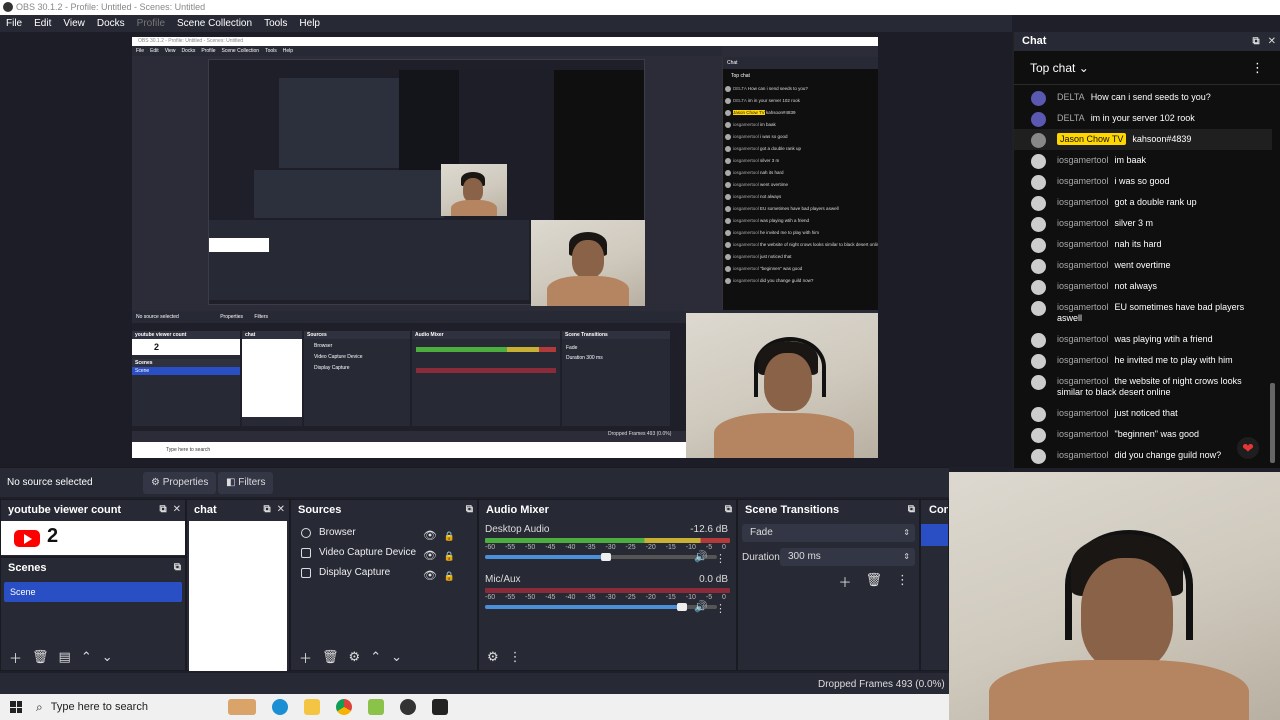 This screenshot has width=1280, height=720. What do you see at coordinates (384, 553) in the screenshot?
I see `source-video-capture: Video Capture Device 👁 🔒` at bounding box center [384, 553].